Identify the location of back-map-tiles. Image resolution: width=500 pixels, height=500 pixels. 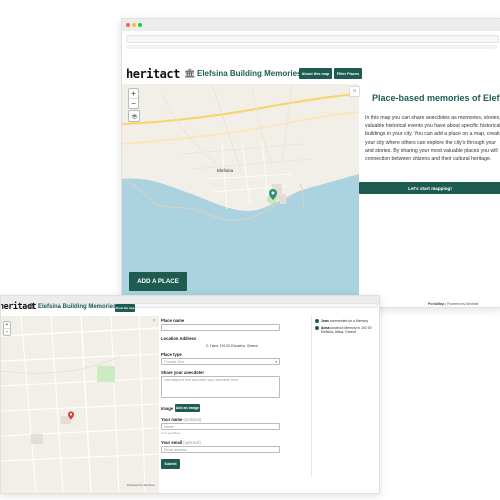
(80, 404).